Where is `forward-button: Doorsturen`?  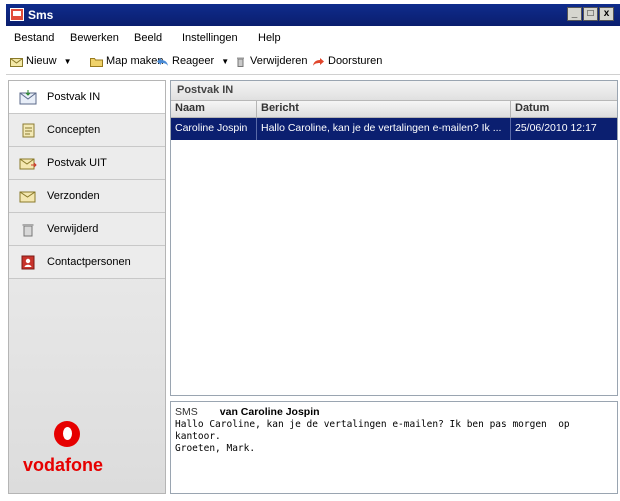 forward-button: Doorsturen is located at coordinates (347, 61).